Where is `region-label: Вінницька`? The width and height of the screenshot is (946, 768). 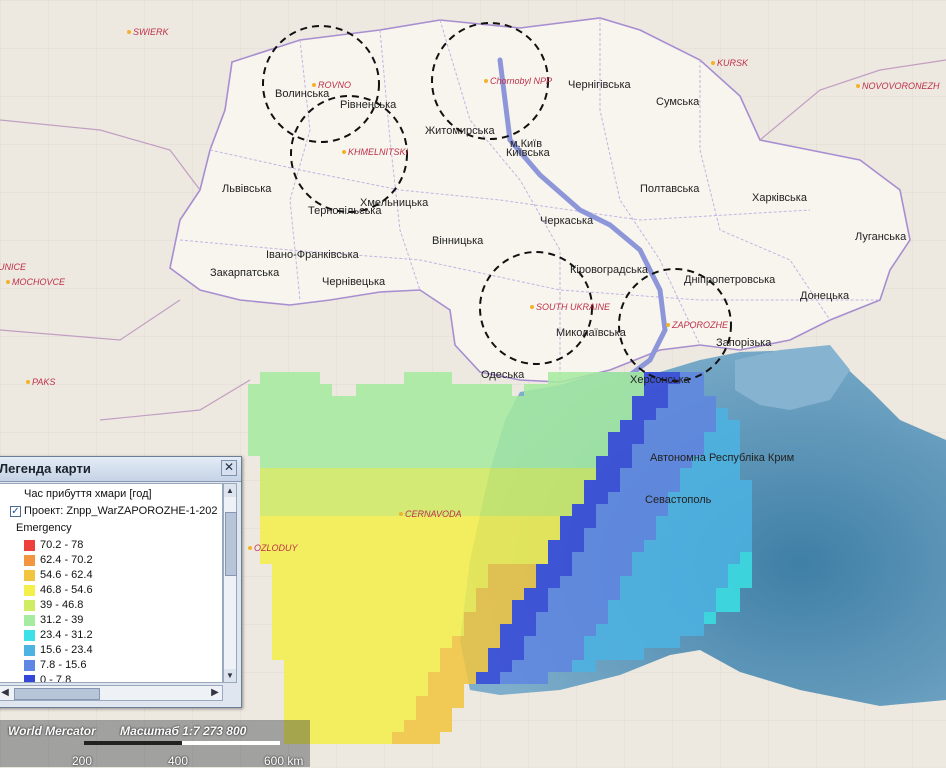
region-label: Вінницька is located at coordinates (458, 241).